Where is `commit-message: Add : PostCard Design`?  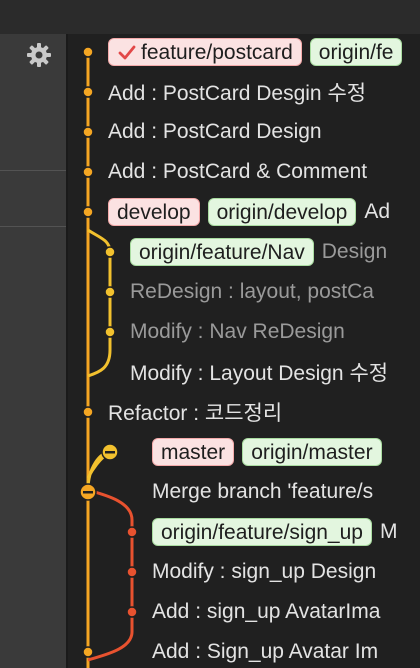 commit-message: Add : PostCard Design is located at coordinates (215, 131).